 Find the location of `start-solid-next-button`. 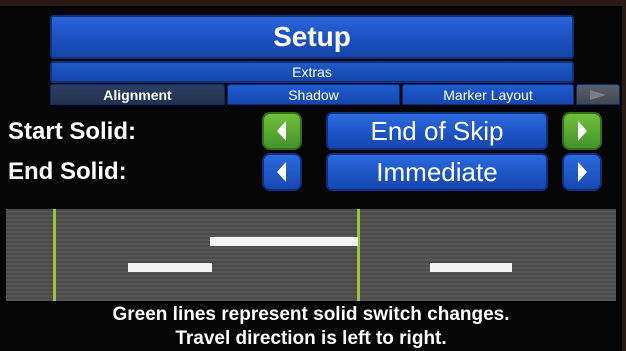

start-solid-next-button is located at coordinates (582, 131).